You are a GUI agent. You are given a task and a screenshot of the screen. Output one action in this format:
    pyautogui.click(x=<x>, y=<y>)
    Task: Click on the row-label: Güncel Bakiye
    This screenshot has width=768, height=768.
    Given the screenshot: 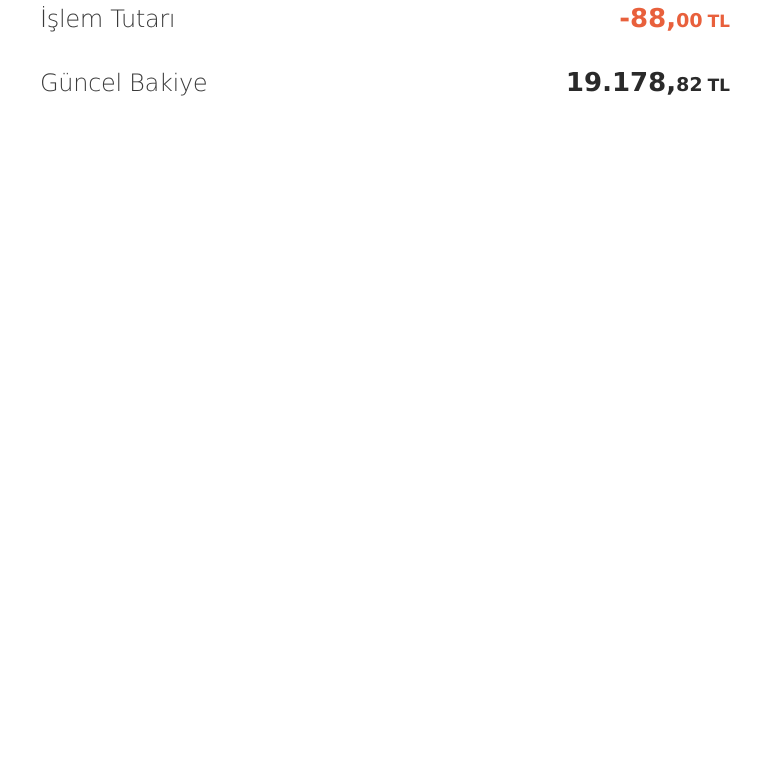 What is the action you would take?
    pyautogui.click(x=124, y=83)
    